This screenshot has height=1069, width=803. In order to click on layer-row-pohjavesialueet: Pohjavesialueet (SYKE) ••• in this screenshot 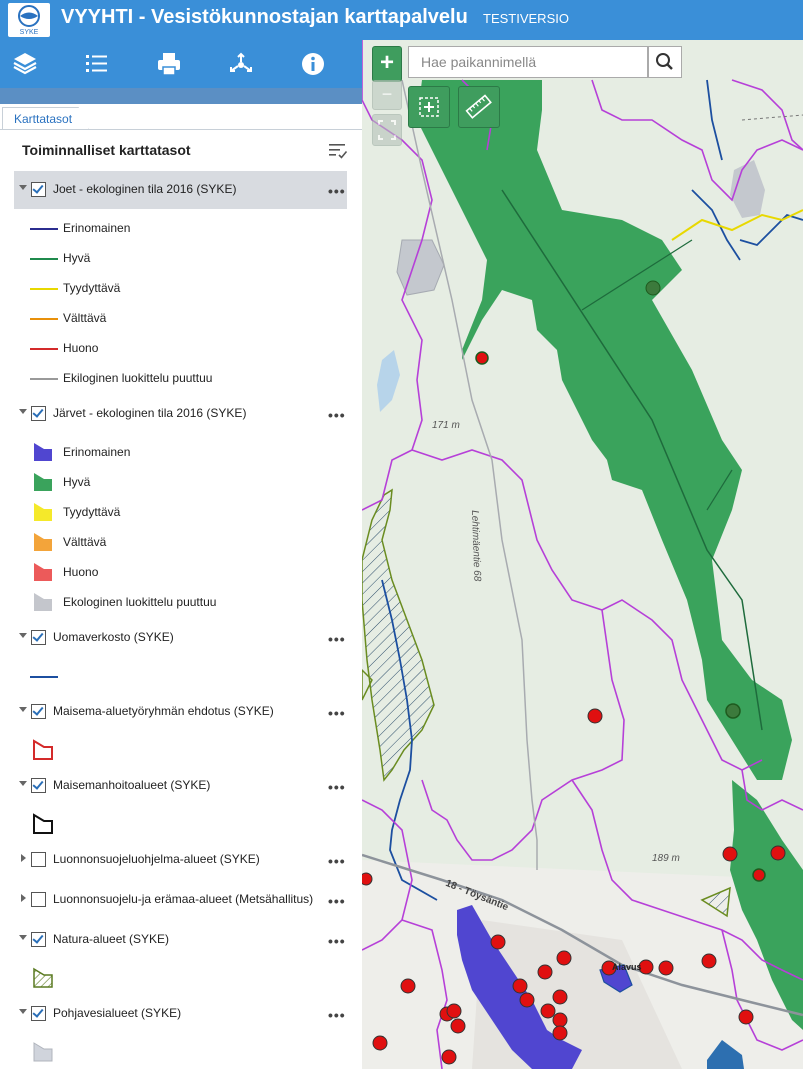, I will do `click(180, 1014)`.